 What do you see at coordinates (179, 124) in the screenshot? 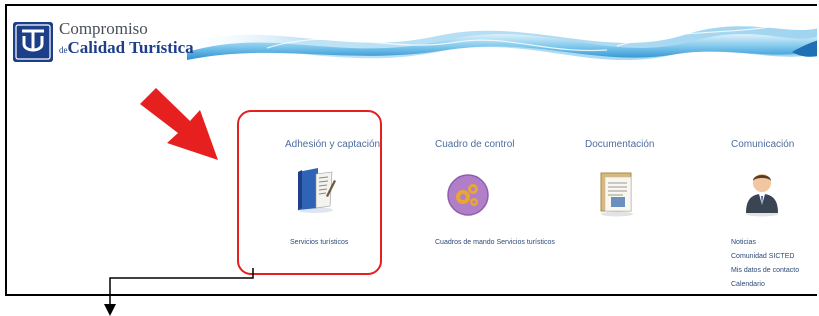
I see `red-arrow-icon` at bounding box center [179, 124].